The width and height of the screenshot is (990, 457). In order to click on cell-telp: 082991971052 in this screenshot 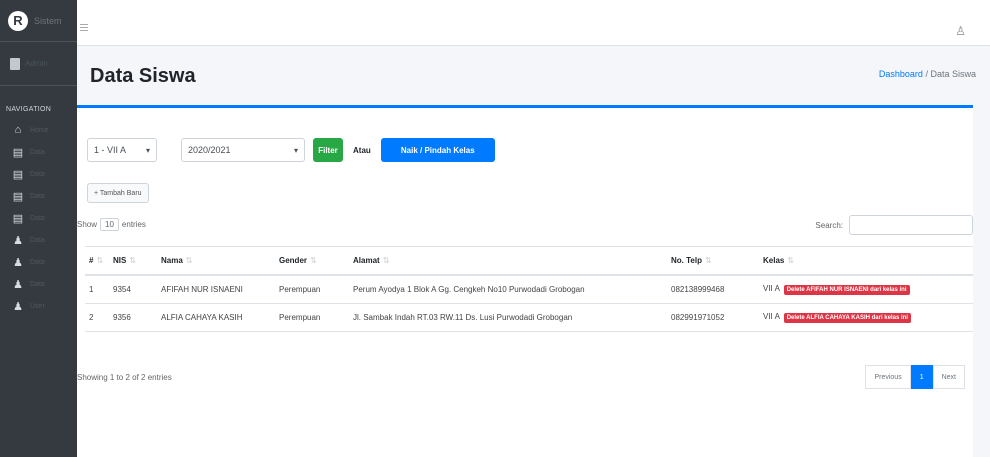, I will do `click(713, 317)`.